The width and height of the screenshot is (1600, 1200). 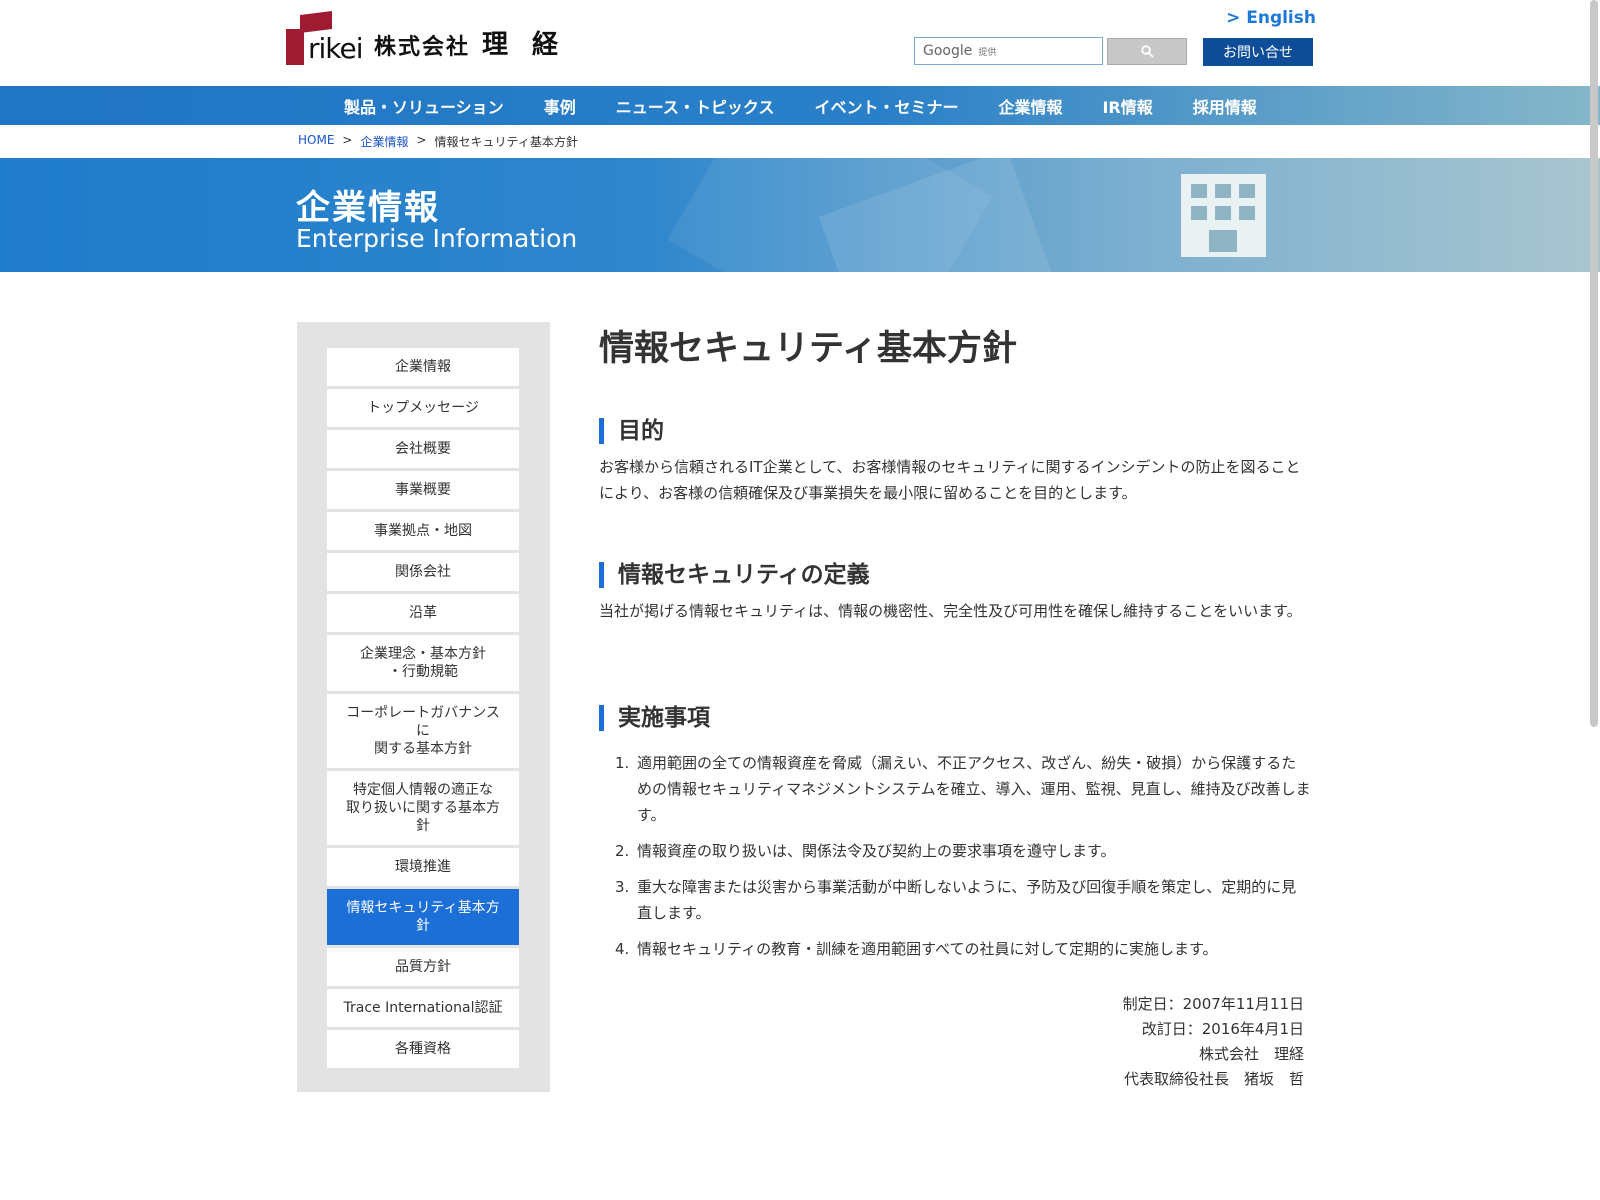 I want to click on breadcrumb: HOME > 企業情報 > 情報セキュリティ基本方針, so click(x=438, y=141).